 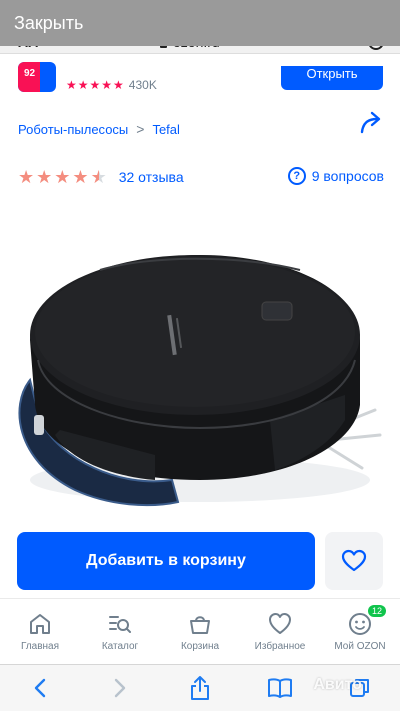 I want to click on seller-rating: ★★★★★ 430K, so click(x=111, y=85).